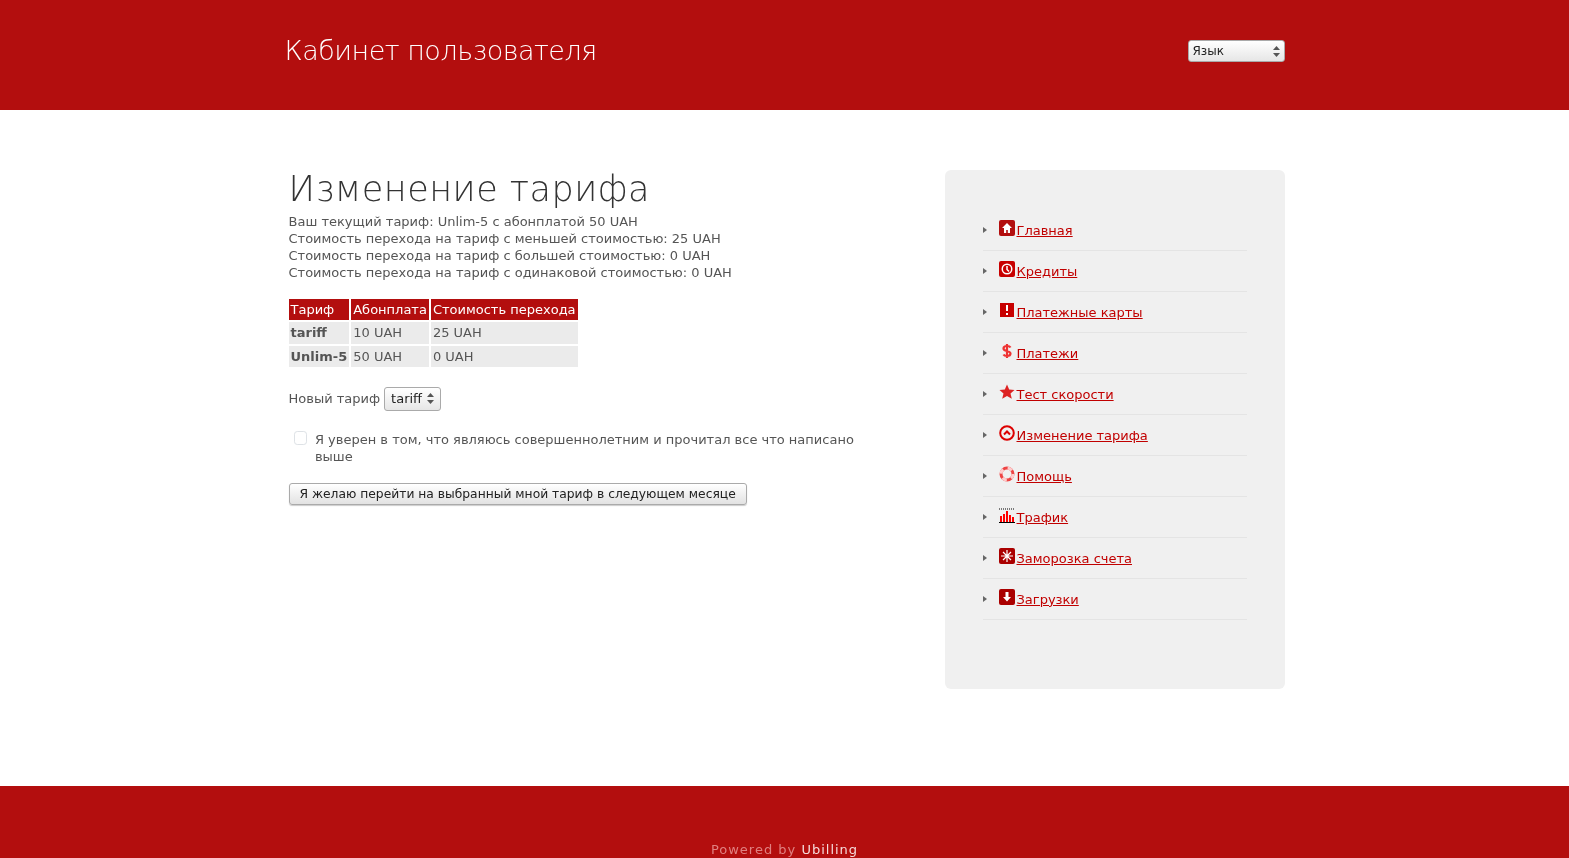 This screenshot has height=858, width=1569. What do you see at coordinates (505, 238) in the screenshot?
I see `info-text: Стоимость перехода на тариф с меньшей стоимостью: 25 UAH` at bounding box center [505, 238].